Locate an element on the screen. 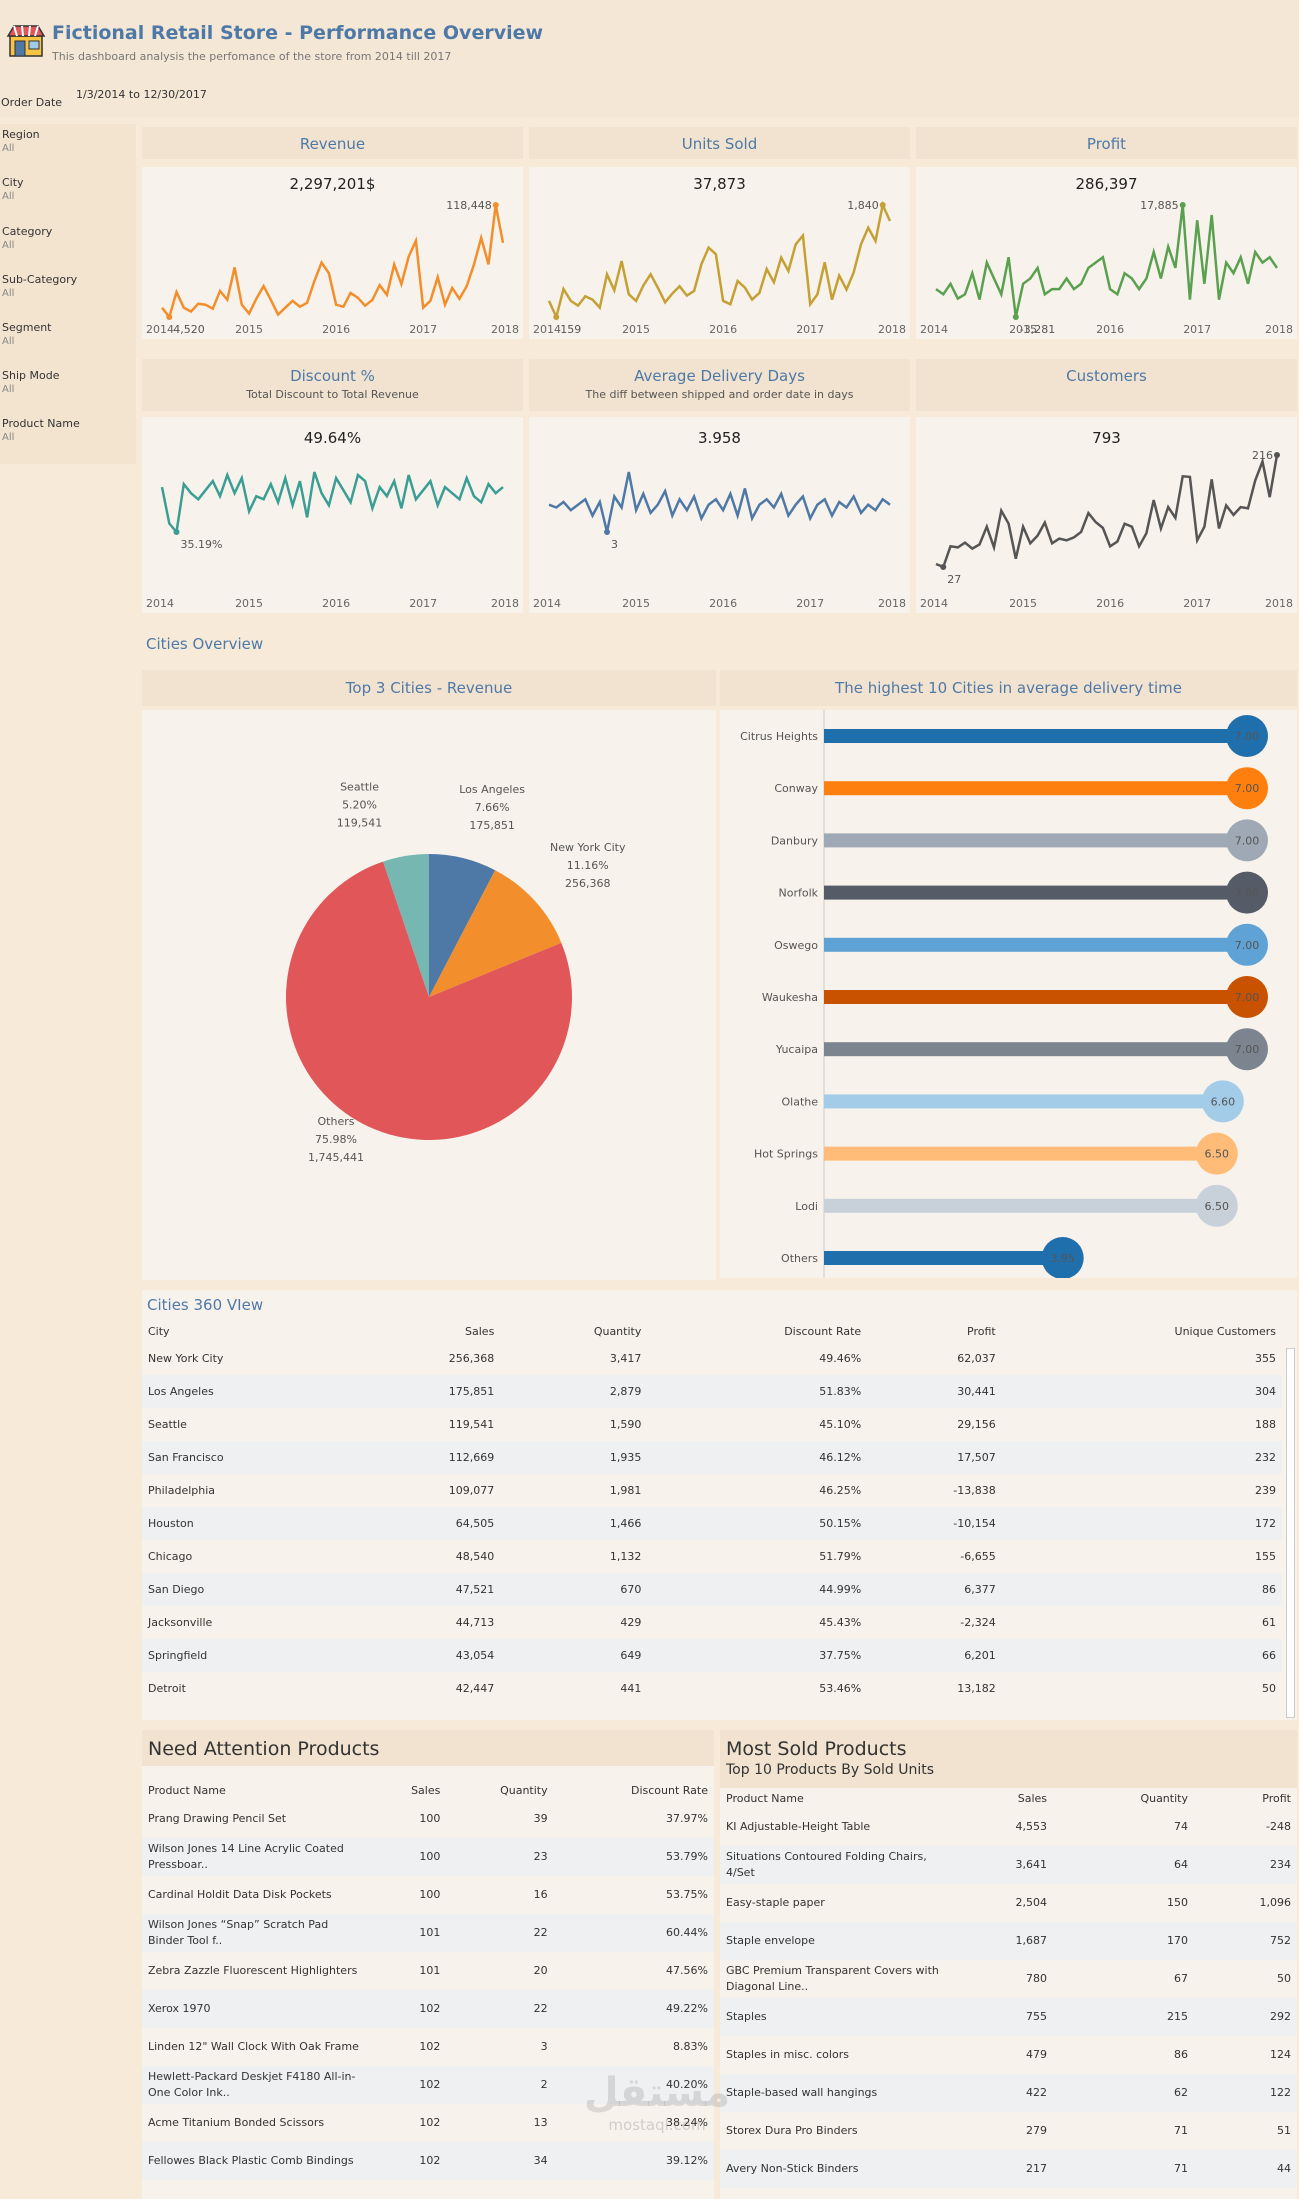  attention-col-product-name: Product Name is located at coordinates (257, 1790).